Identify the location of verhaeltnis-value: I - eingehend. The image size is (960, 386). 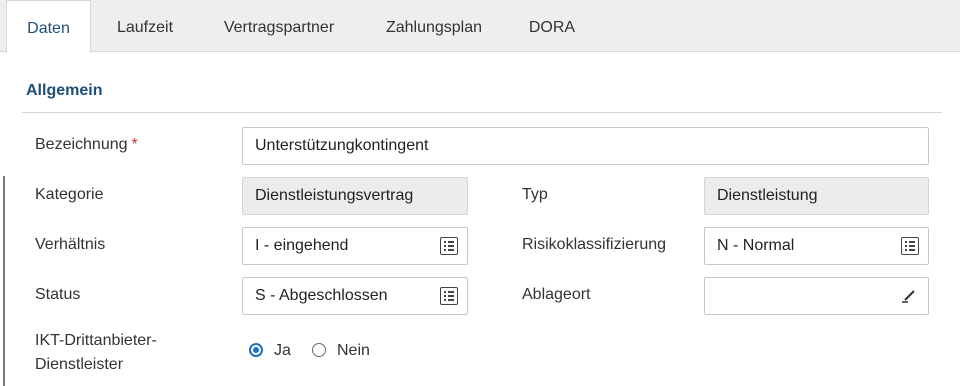
(302, 245).